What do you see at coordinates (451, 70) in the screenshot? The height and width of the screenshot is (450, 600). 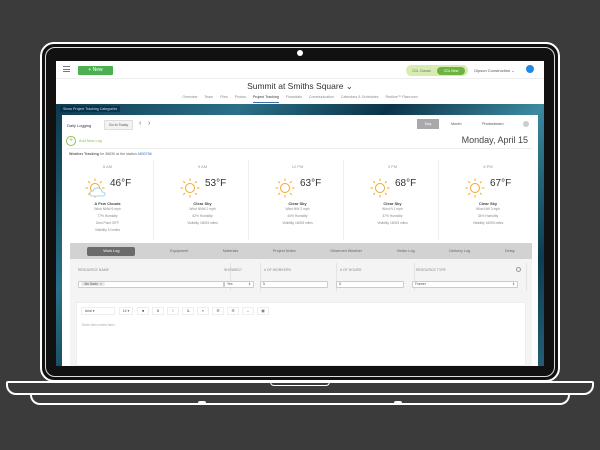 I see `new-mode: CDL New` at bounding box center [451, 70].